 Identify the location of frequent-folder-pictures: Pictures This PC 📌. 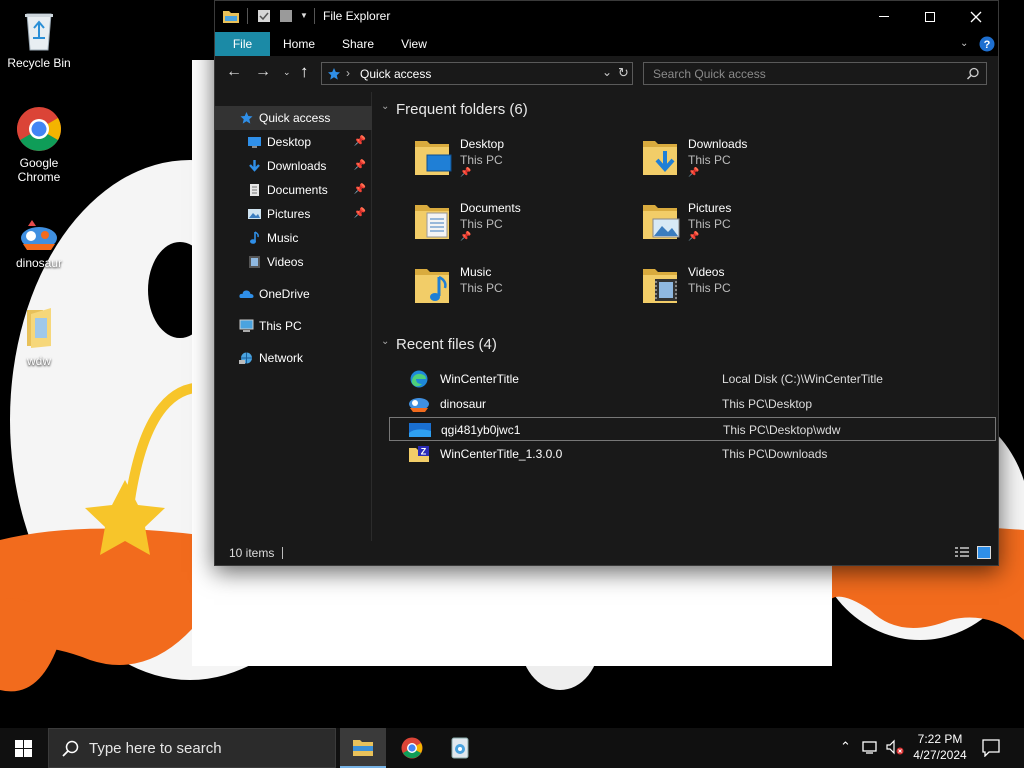
(751, 227).